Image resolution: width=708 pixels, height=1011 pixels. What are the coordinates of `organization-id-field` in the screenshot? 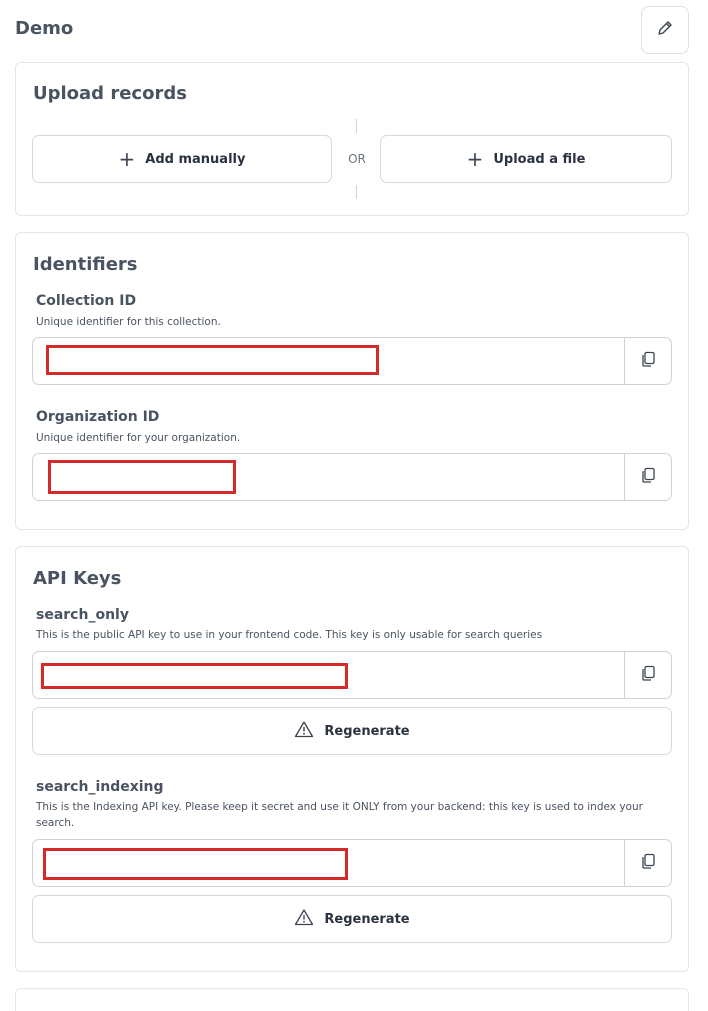 It's located at (352, 477).